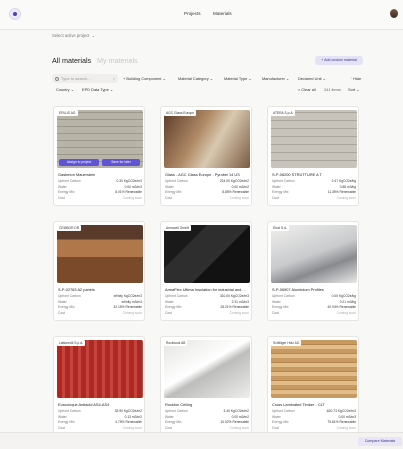 The height and width of the screenshot is (449, 403). What do you see at coordinates (117, 60) in the screenshot?
I see `tab-my-materials: My materials` at bounding box center [117, 60].